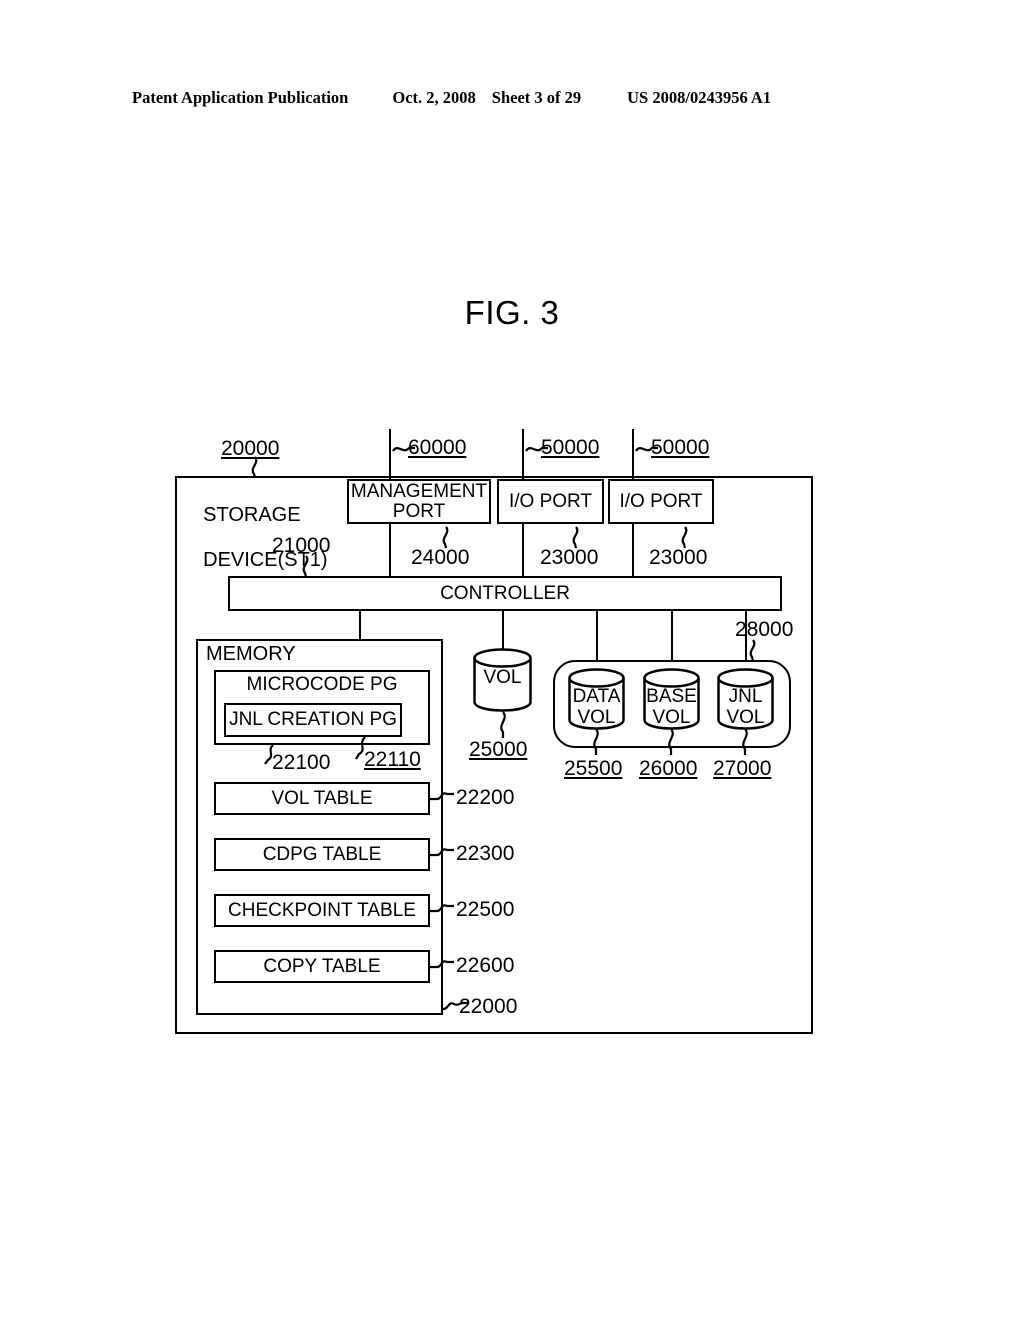 The width and height of the screenshot is (1024, 1320). I want to click on ref-base-vol: 26000, so click(668, 768).